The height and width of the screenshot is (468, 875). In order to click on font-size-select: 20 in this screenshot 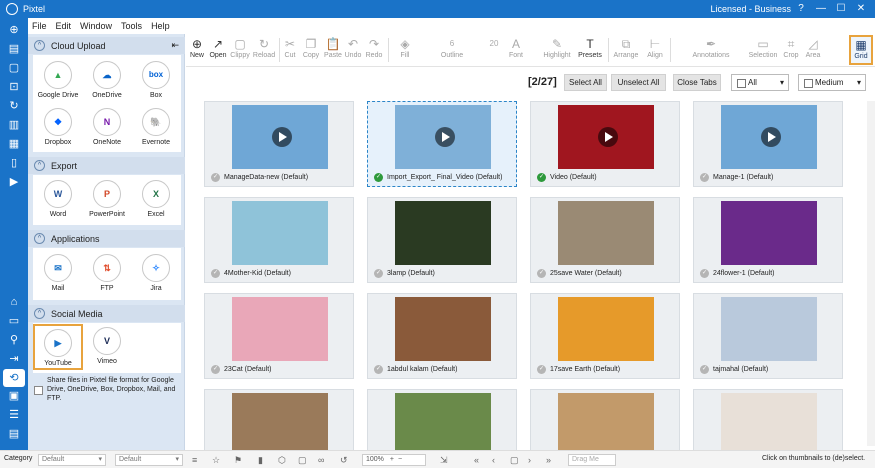, I will do `click(494, 44)`.